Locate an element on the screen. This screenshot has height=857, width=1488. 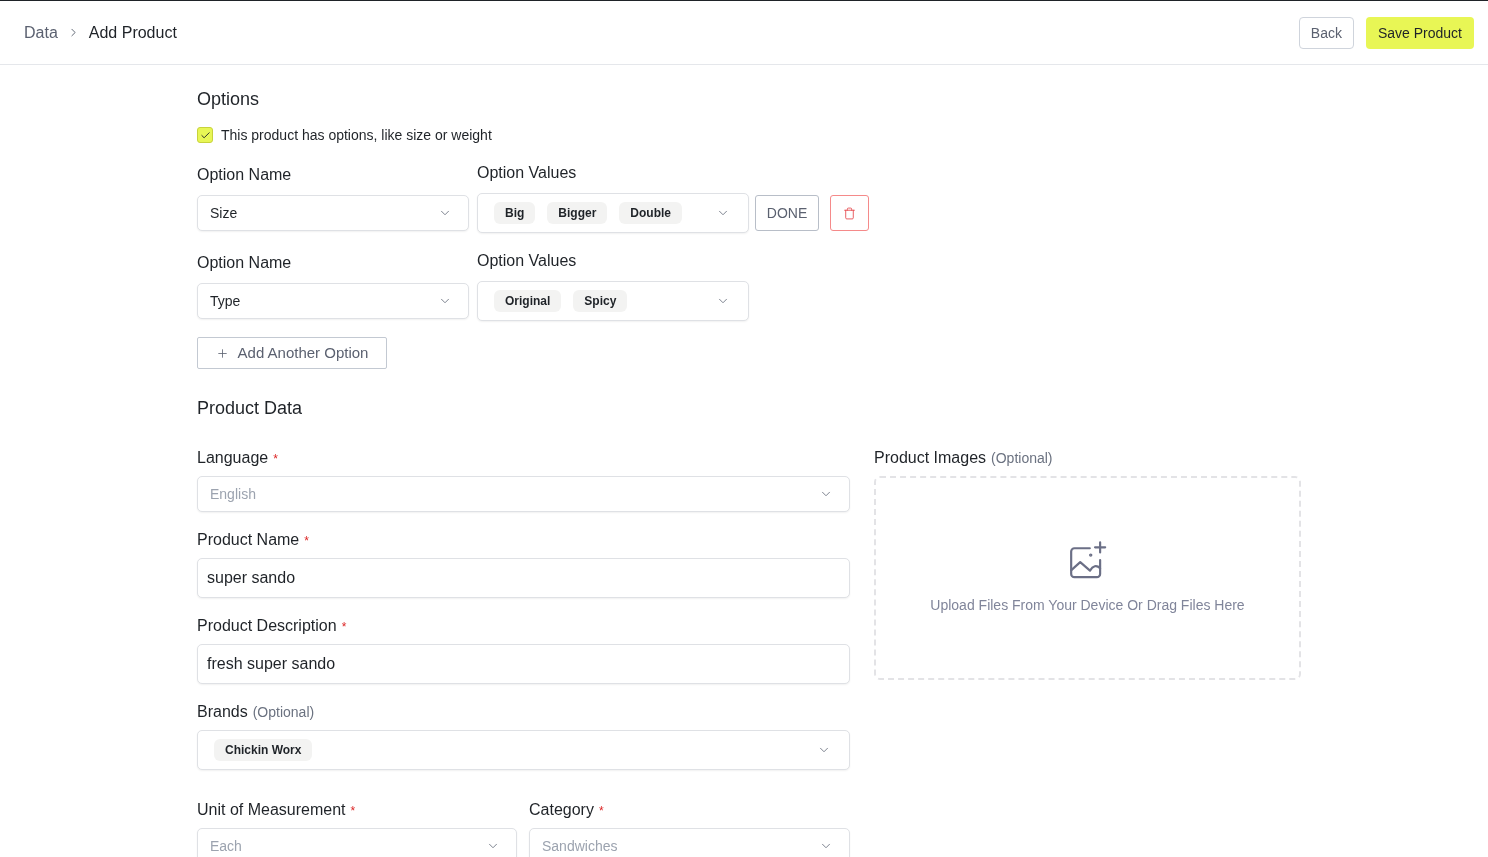
text-input: super sando is located at coordinates (523, 578).